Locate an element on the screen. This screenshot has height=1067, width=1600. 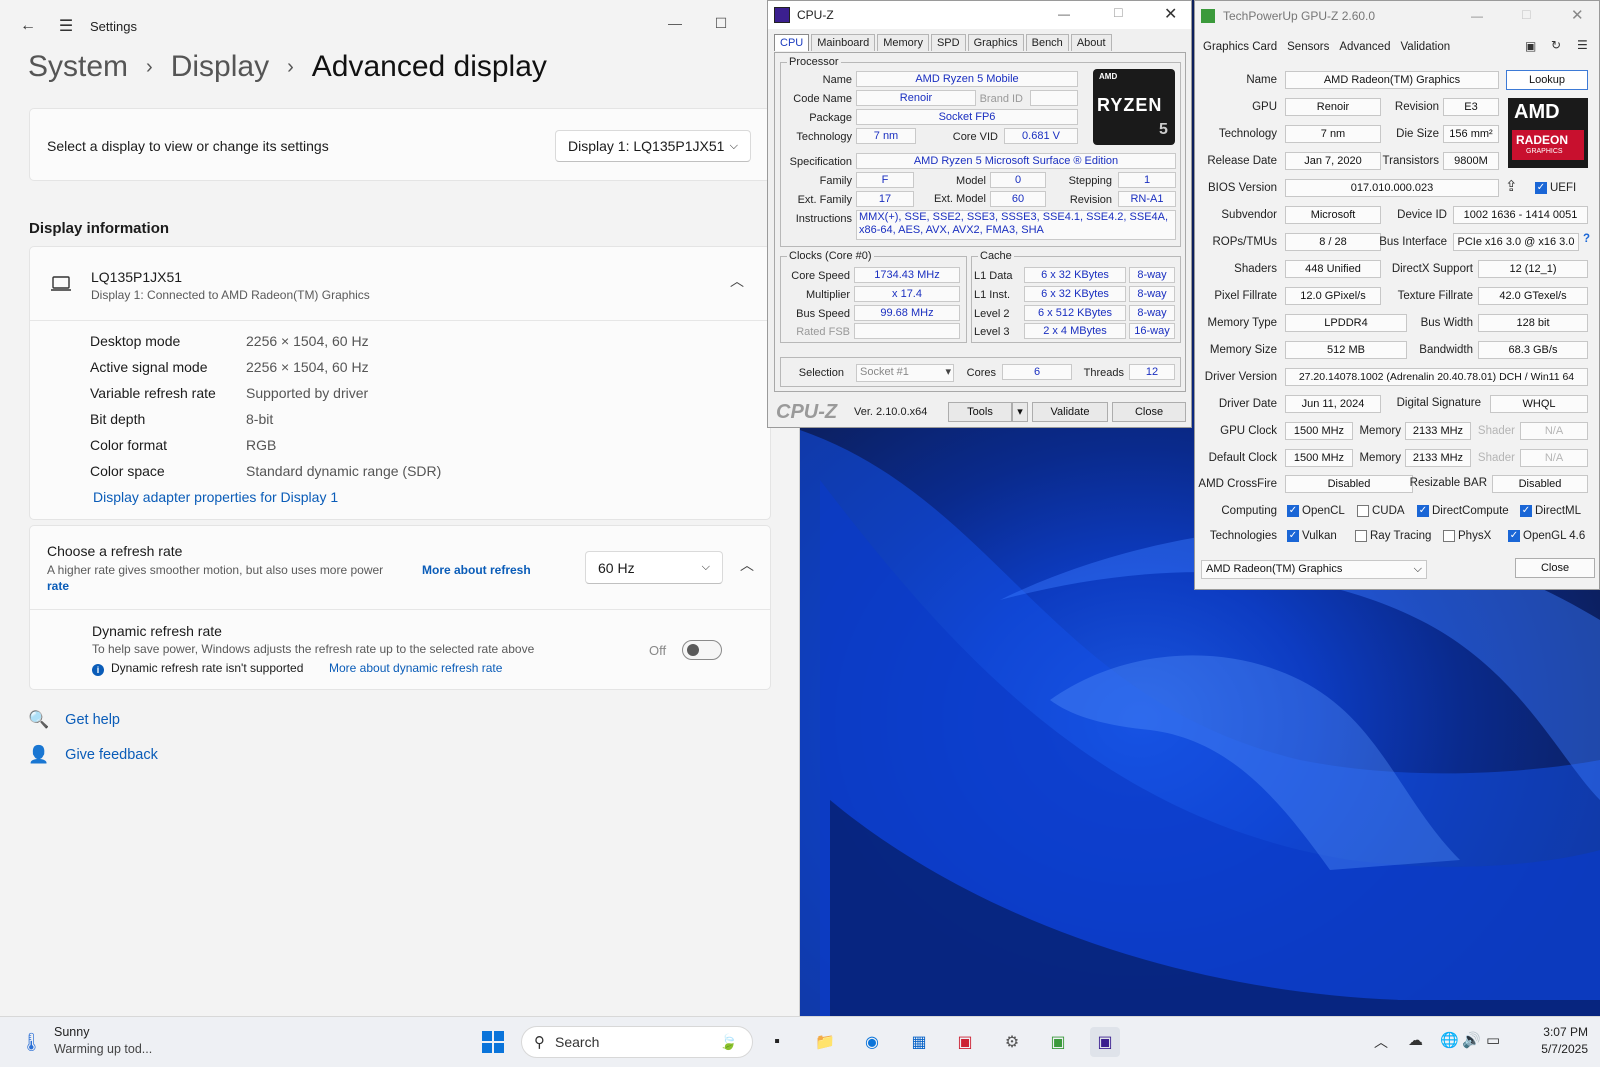
name-label: Name is located at coordinates (837, 80).